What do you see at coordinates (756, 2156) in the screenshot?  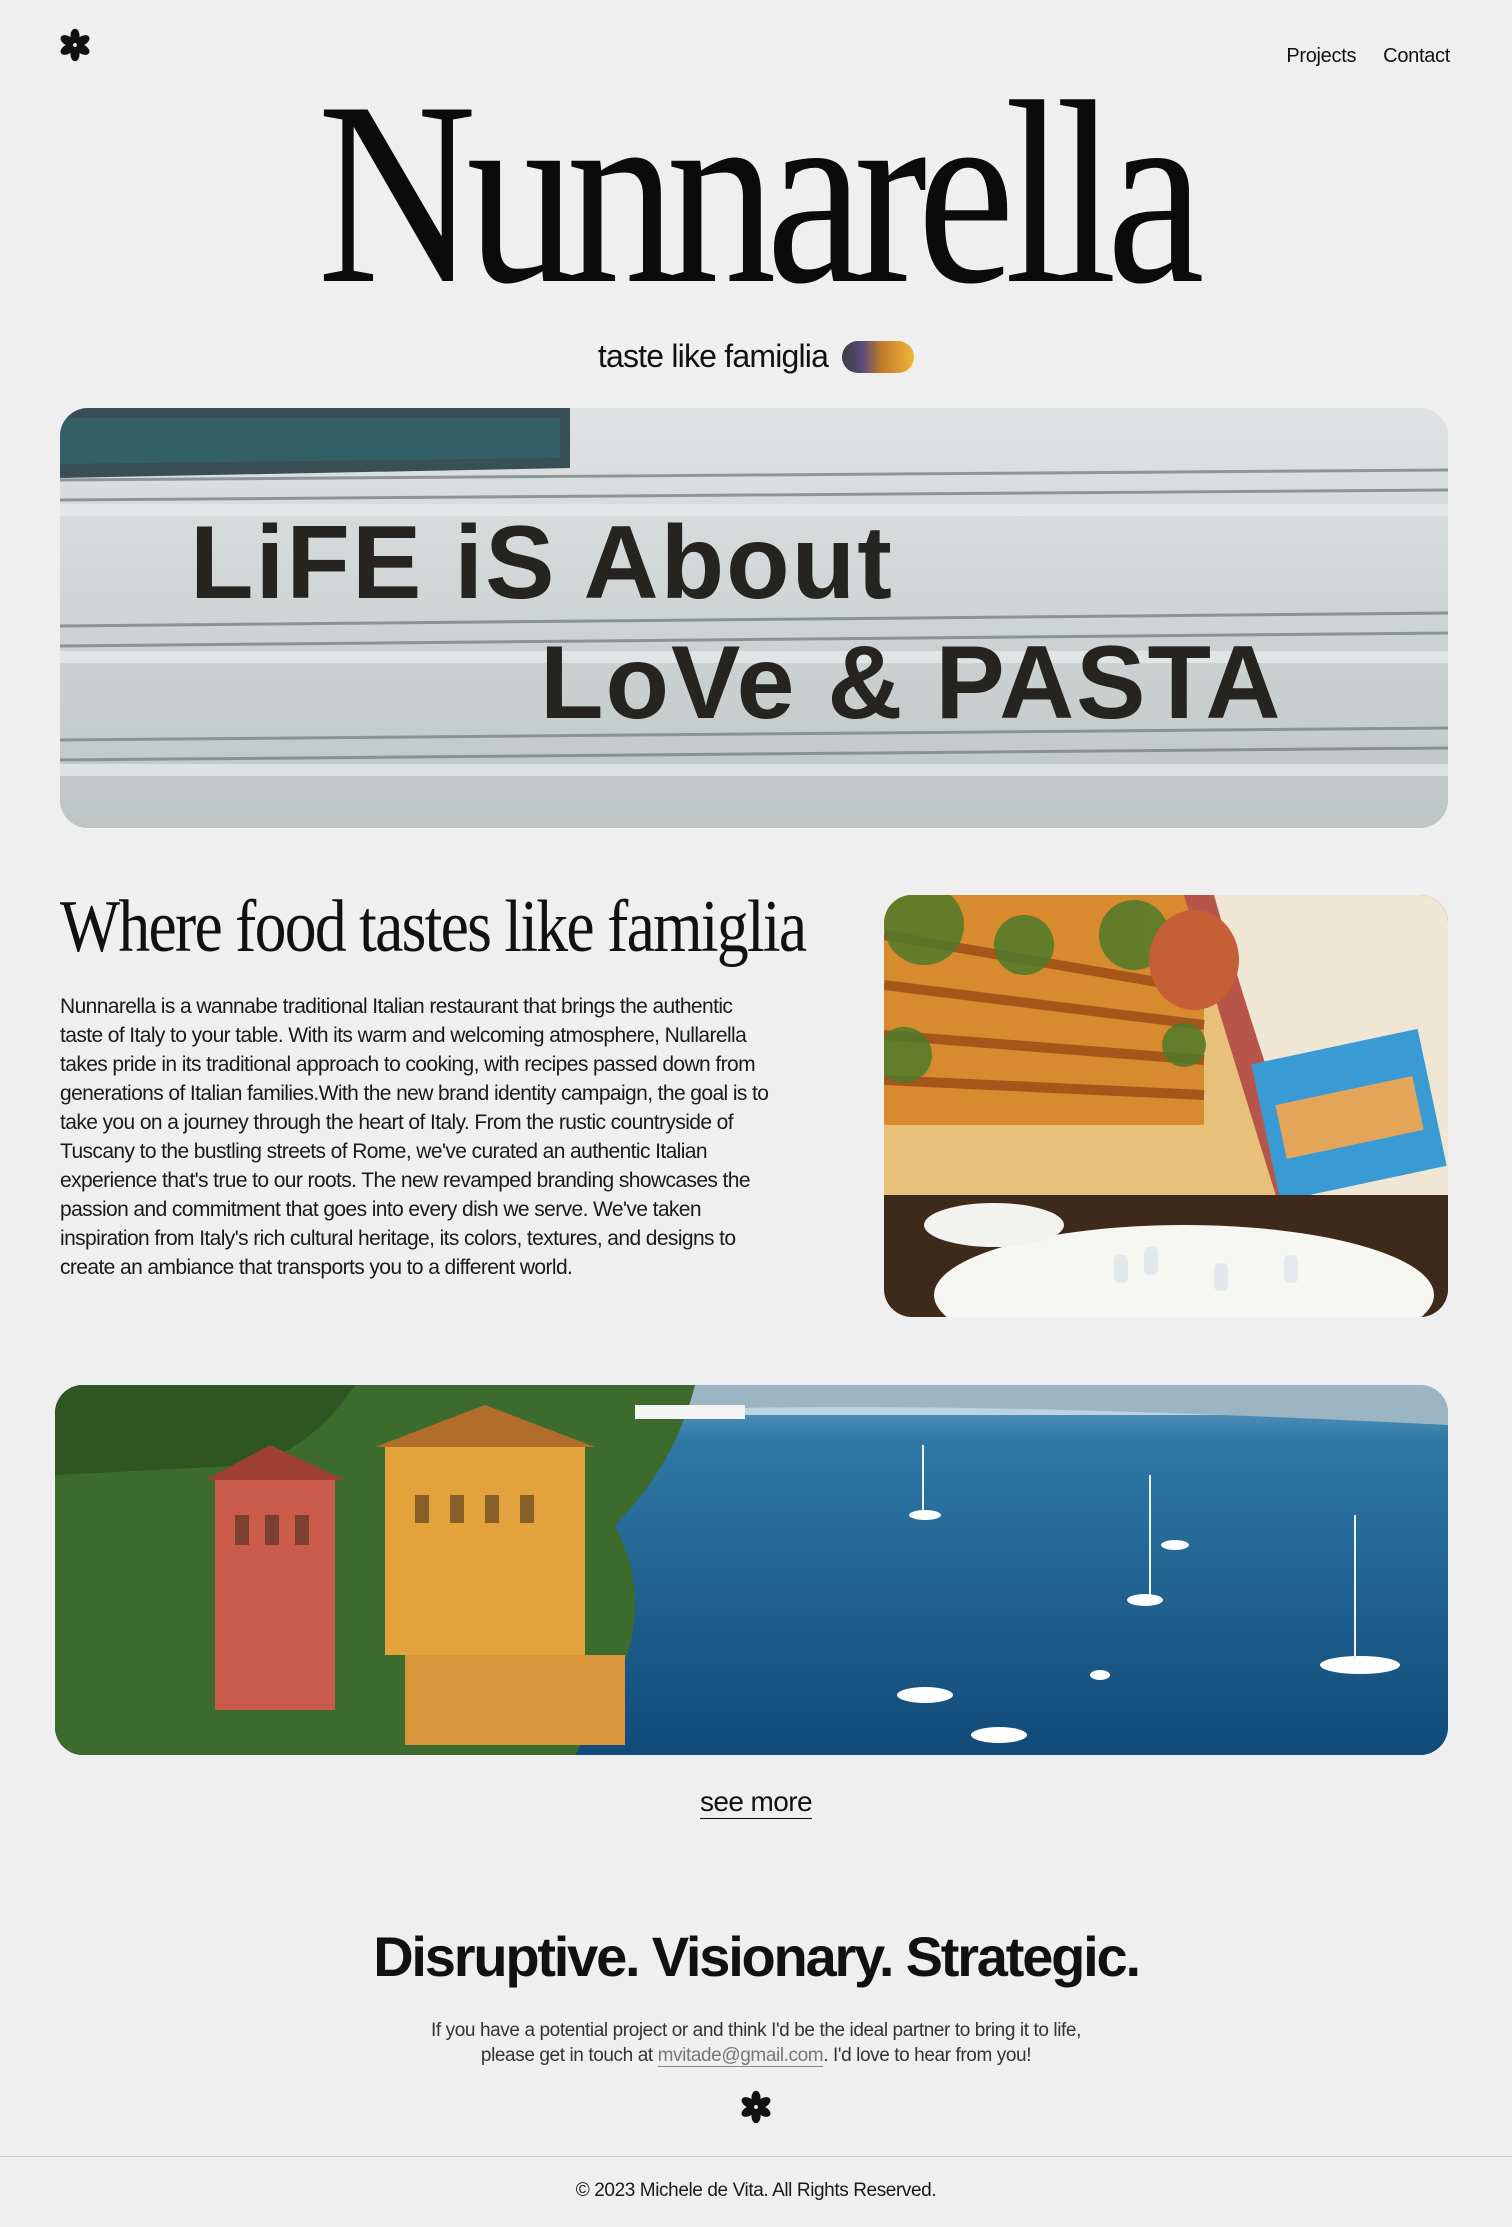 I see `footer-divider` at bounding box center [756, 2156].